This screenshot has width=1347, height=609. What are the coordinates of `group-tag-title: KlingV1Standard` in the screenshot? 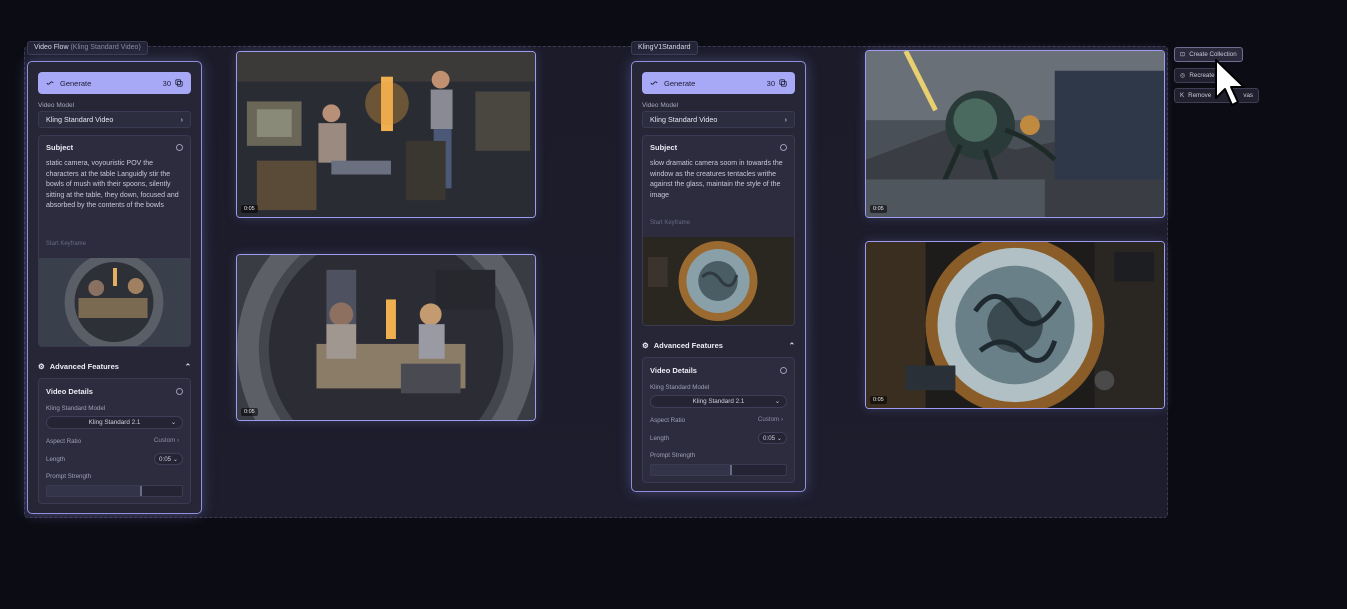 It's located at (664, 47).